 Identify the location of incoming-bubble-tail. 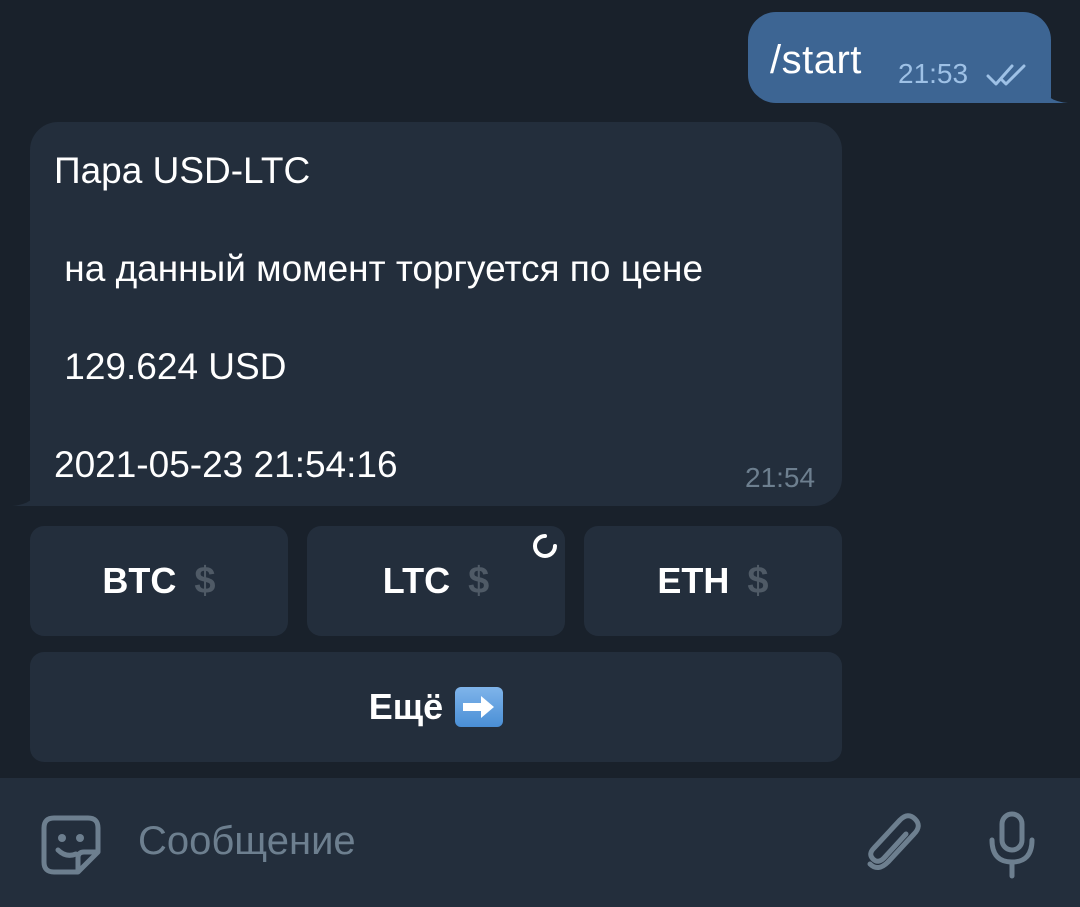
(26, 496).